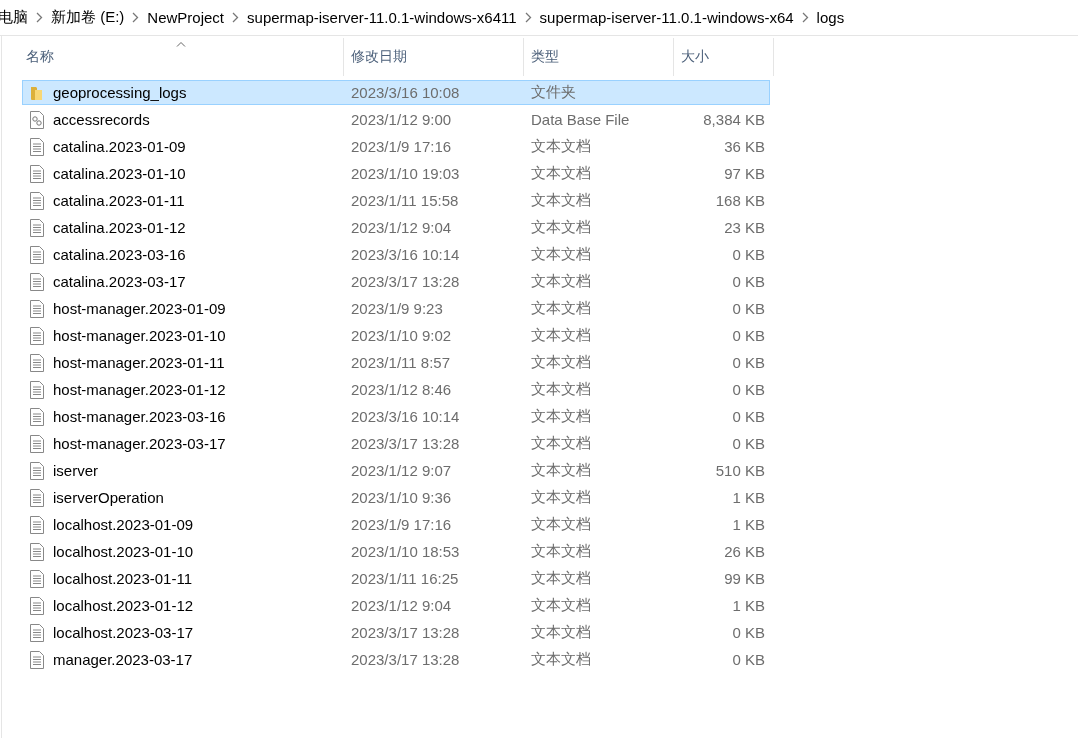 The height and width of the screenshot is (738, 1078). I want to click on modified-date: 2023/1/12 9:00, so click(401, 119).